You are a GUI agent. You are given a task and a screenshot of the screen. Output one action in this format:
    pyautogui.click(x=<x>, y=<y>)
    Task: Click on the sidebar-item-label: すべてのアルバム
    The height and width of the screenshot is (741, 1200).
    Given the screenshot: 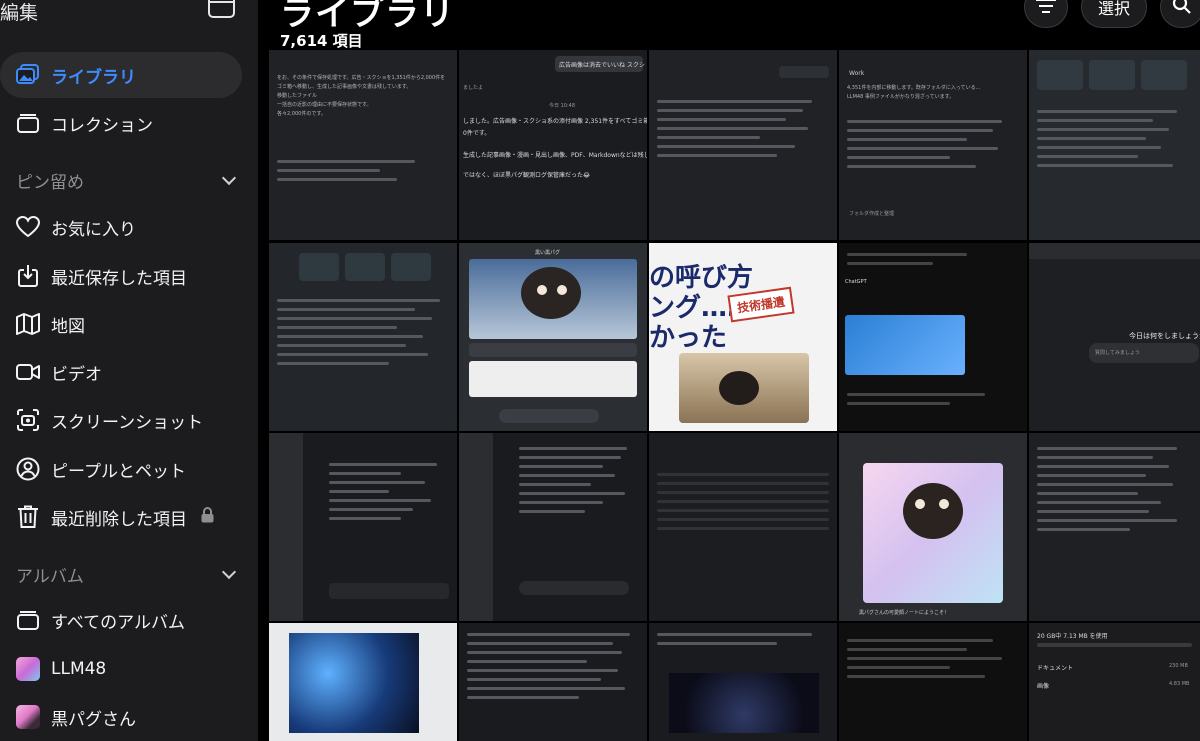 What is the action you would take?
    pyautogui.click(x=118, y=622)
    